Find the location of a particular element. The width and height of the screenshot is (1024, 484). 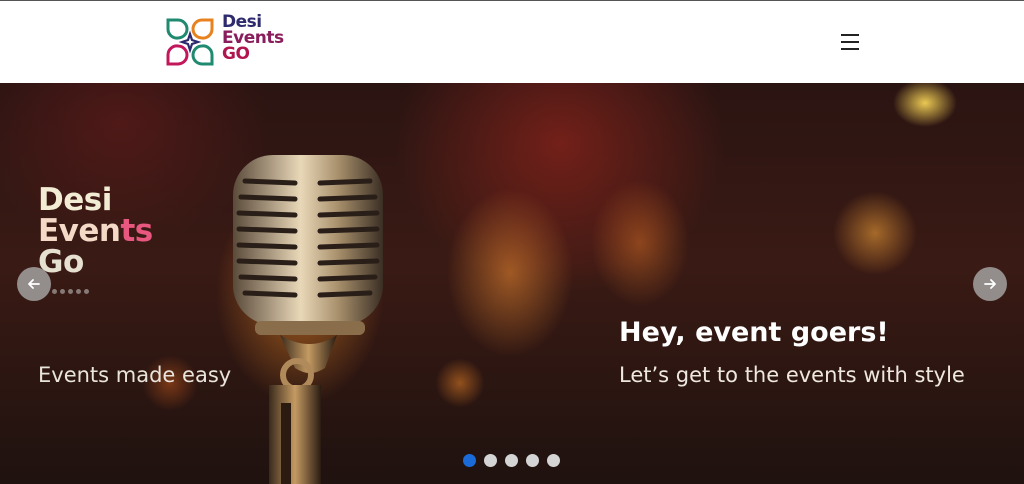

carousel-prev-button is located at coordinates (34, 284).